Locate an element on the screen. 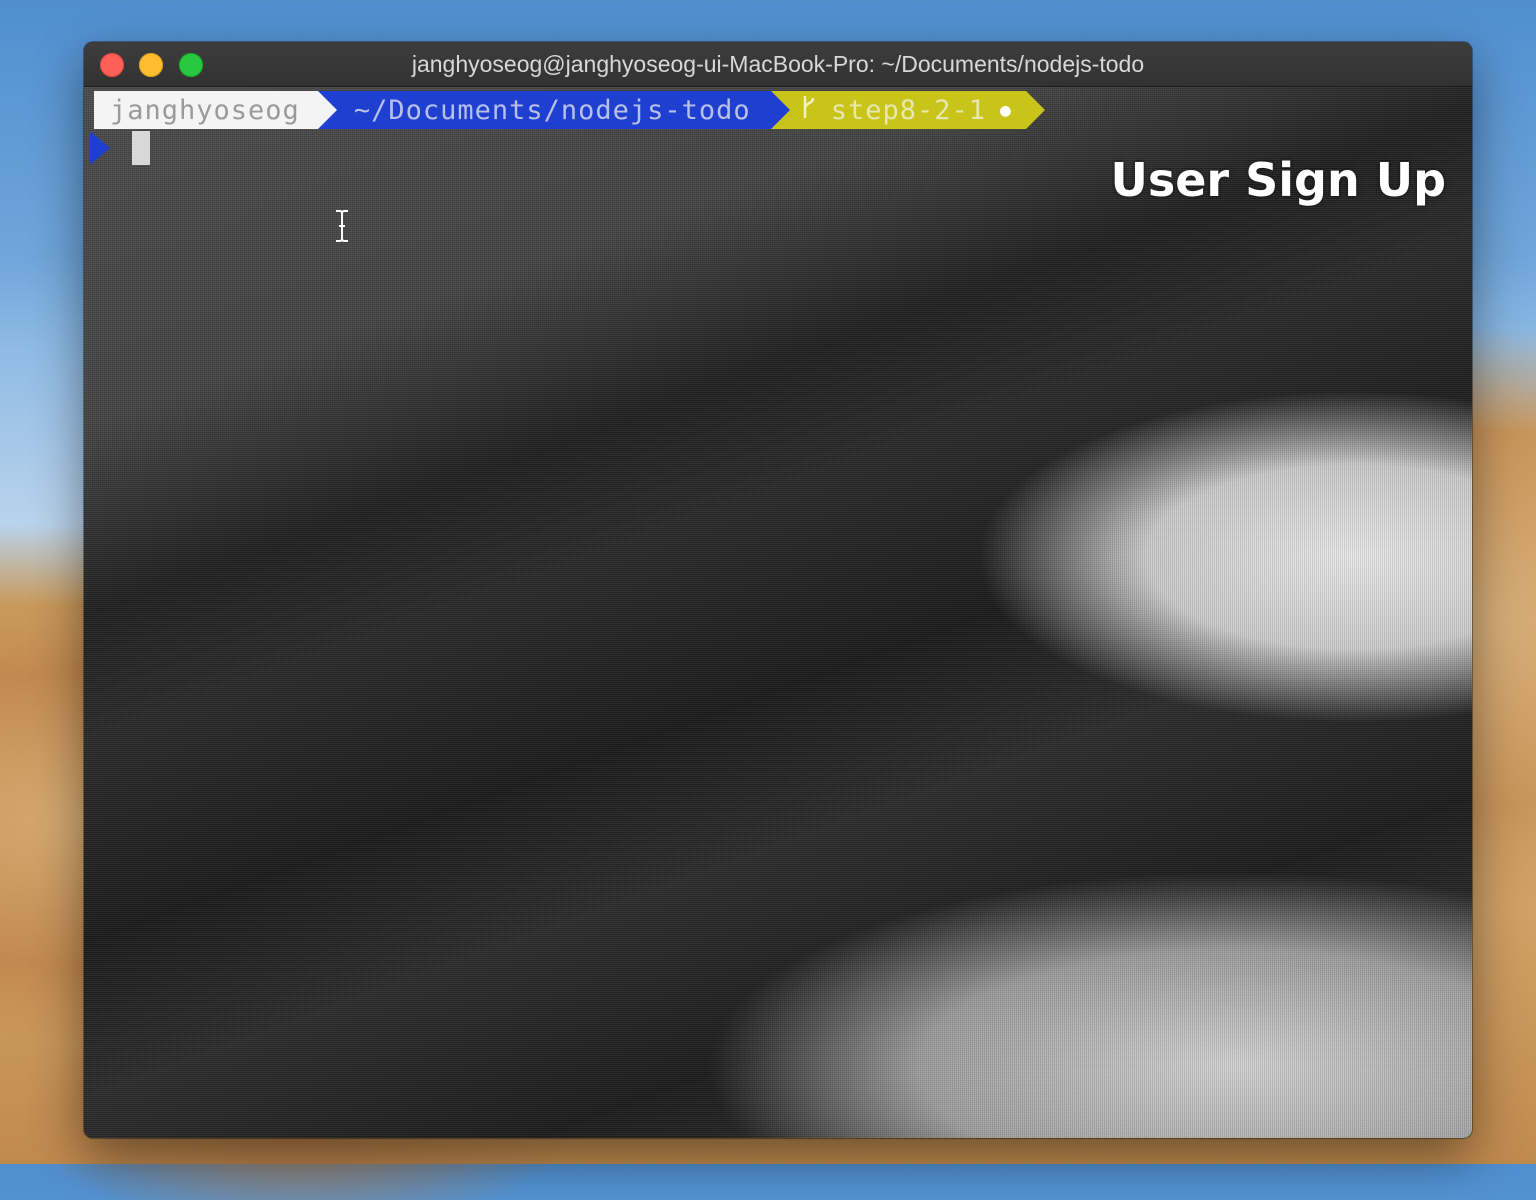  git-branch-icon is located at coordinates (809, 110).